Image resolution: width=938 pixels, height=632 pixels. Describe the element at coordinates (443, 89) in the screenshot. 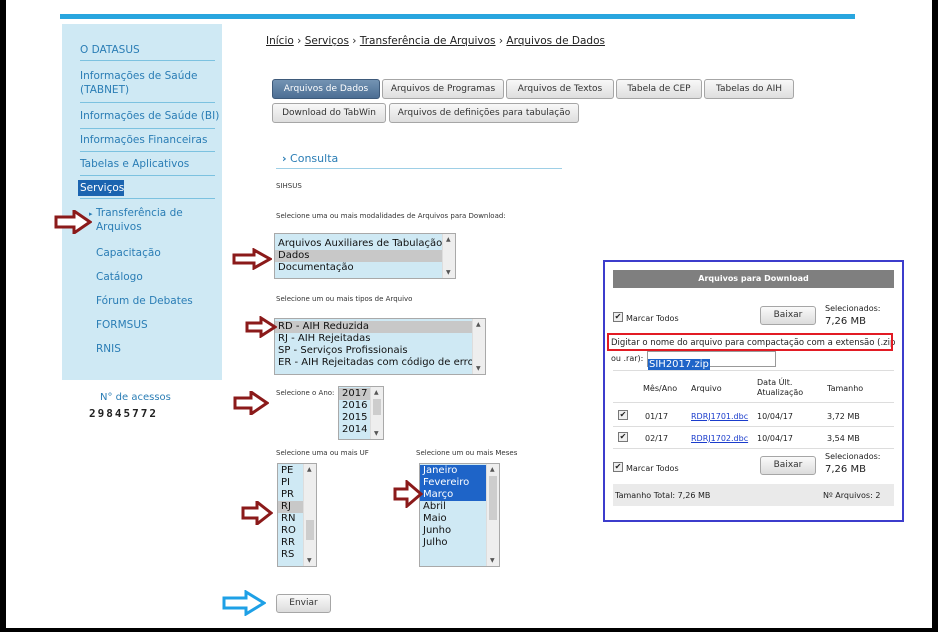

I see `tab-arquivos-programas: Arquivos de Programas` at that location.